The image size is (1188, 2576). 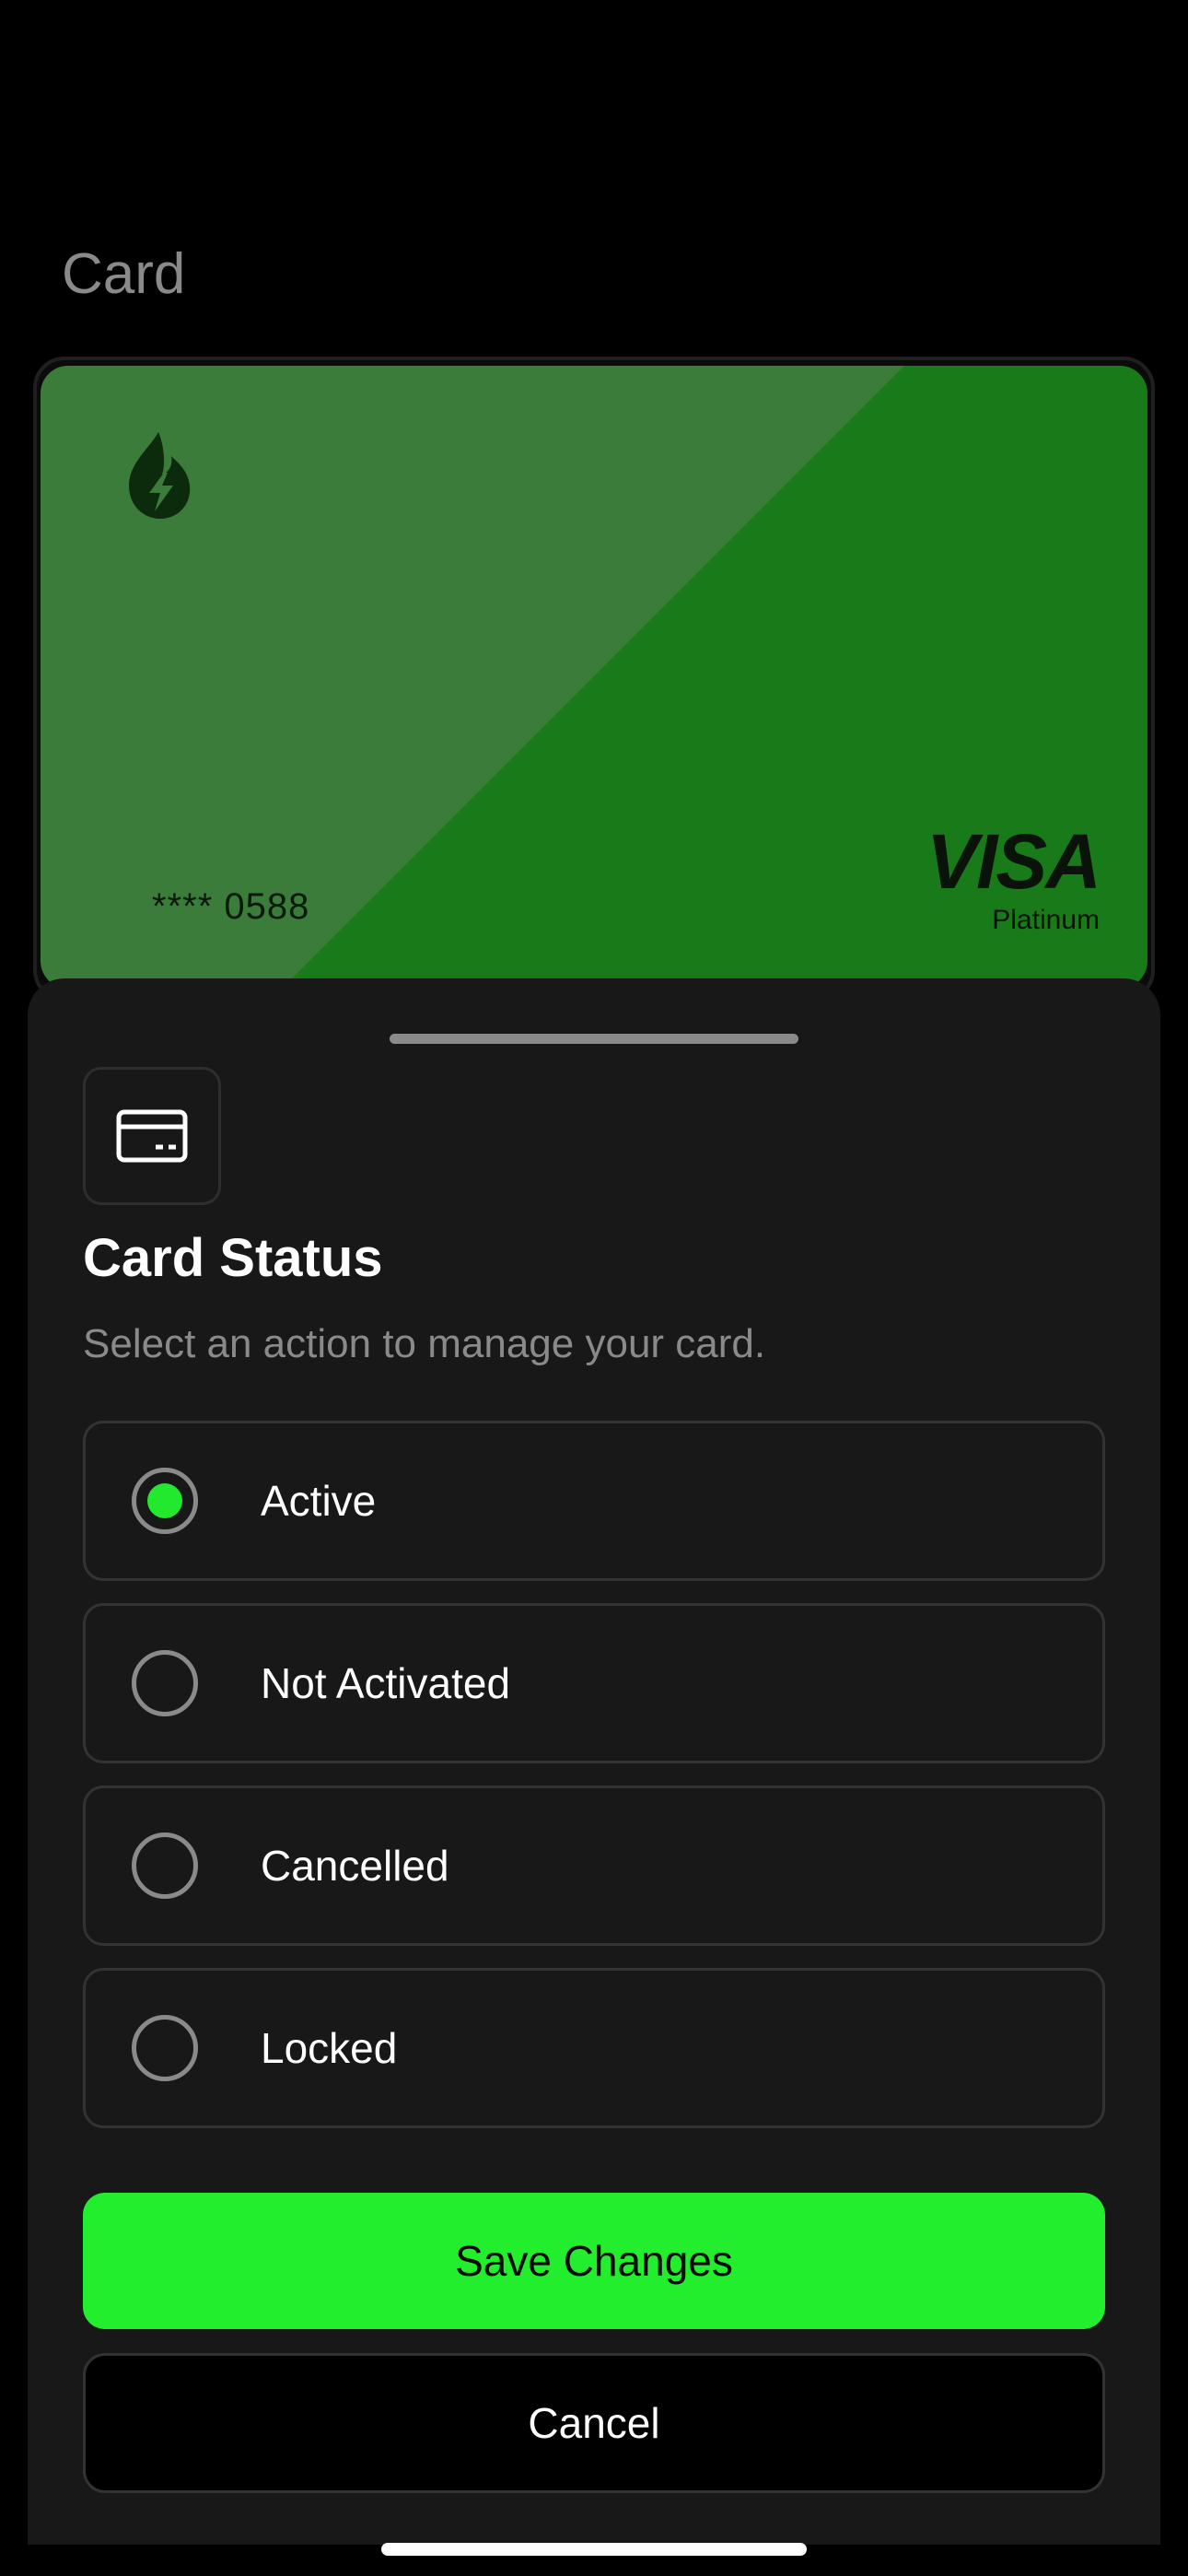 What do you see at coordinates (594, 1866) in the screenshot?
I see `status-option-cancelled: Cancelled` at bounding box center [594, 1866].